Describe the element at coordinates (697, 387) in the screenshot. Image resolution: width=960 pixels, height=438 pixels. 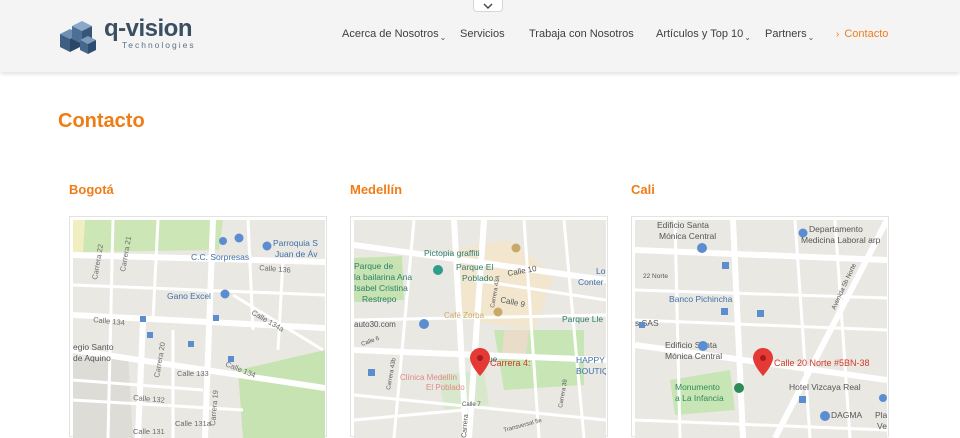
I see `map-poi-label: Monumento` at that location.